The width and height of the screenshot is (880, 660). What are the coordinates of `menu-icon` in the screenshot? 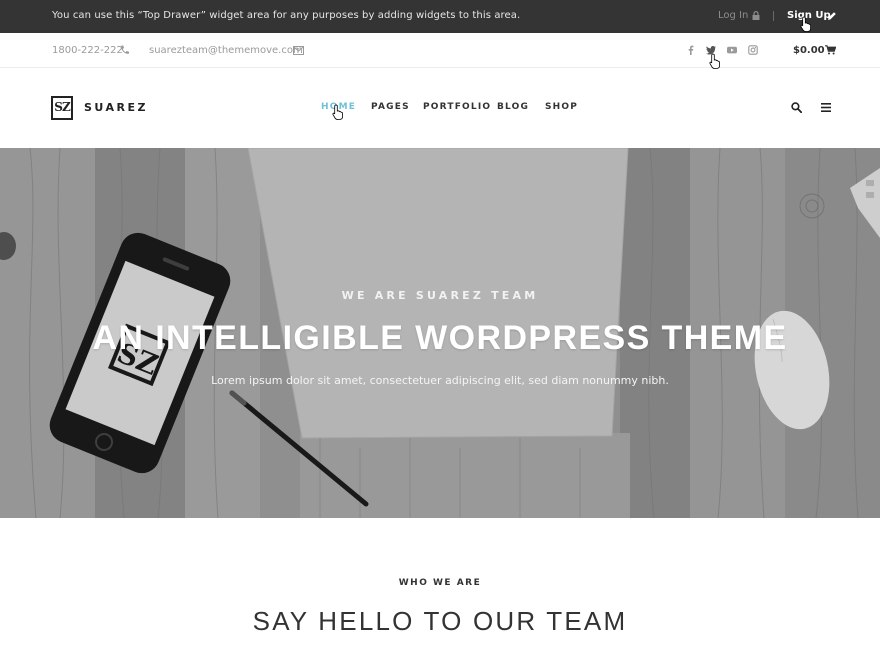 It's located at (826, 107).